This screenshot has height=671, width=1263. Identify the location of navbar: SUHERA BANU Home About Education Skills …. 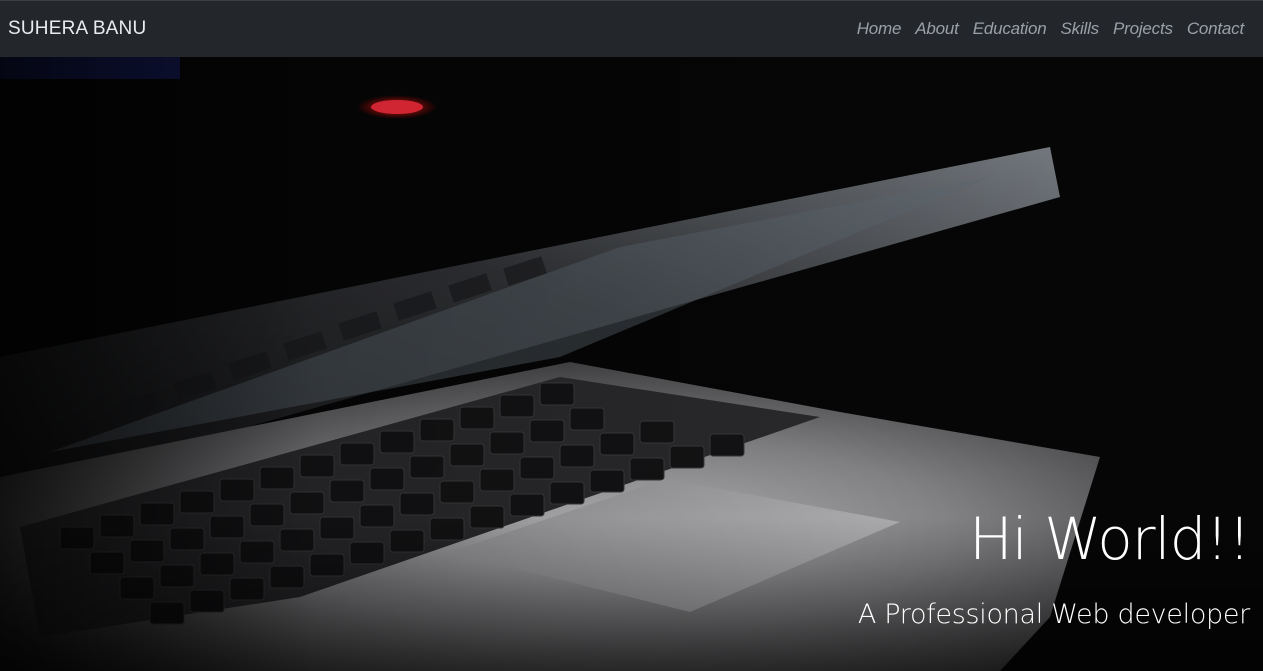
(631, 28).